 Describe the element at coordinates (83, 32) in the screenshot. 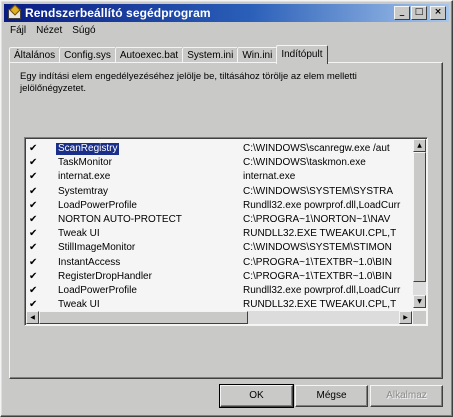

I see `menu-help: Súgó` at that location.